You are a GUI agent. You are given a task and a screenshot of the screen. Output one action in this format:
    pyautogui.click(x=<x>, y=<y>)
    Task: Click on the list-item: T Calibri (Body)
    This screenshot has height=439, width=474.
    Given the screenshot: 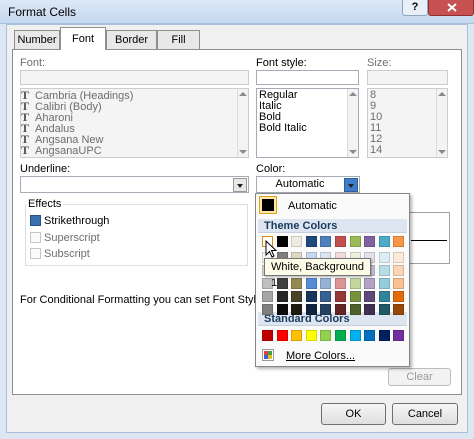 What is the action you would take?
    pyautogui.click(x=61, y=106)
    